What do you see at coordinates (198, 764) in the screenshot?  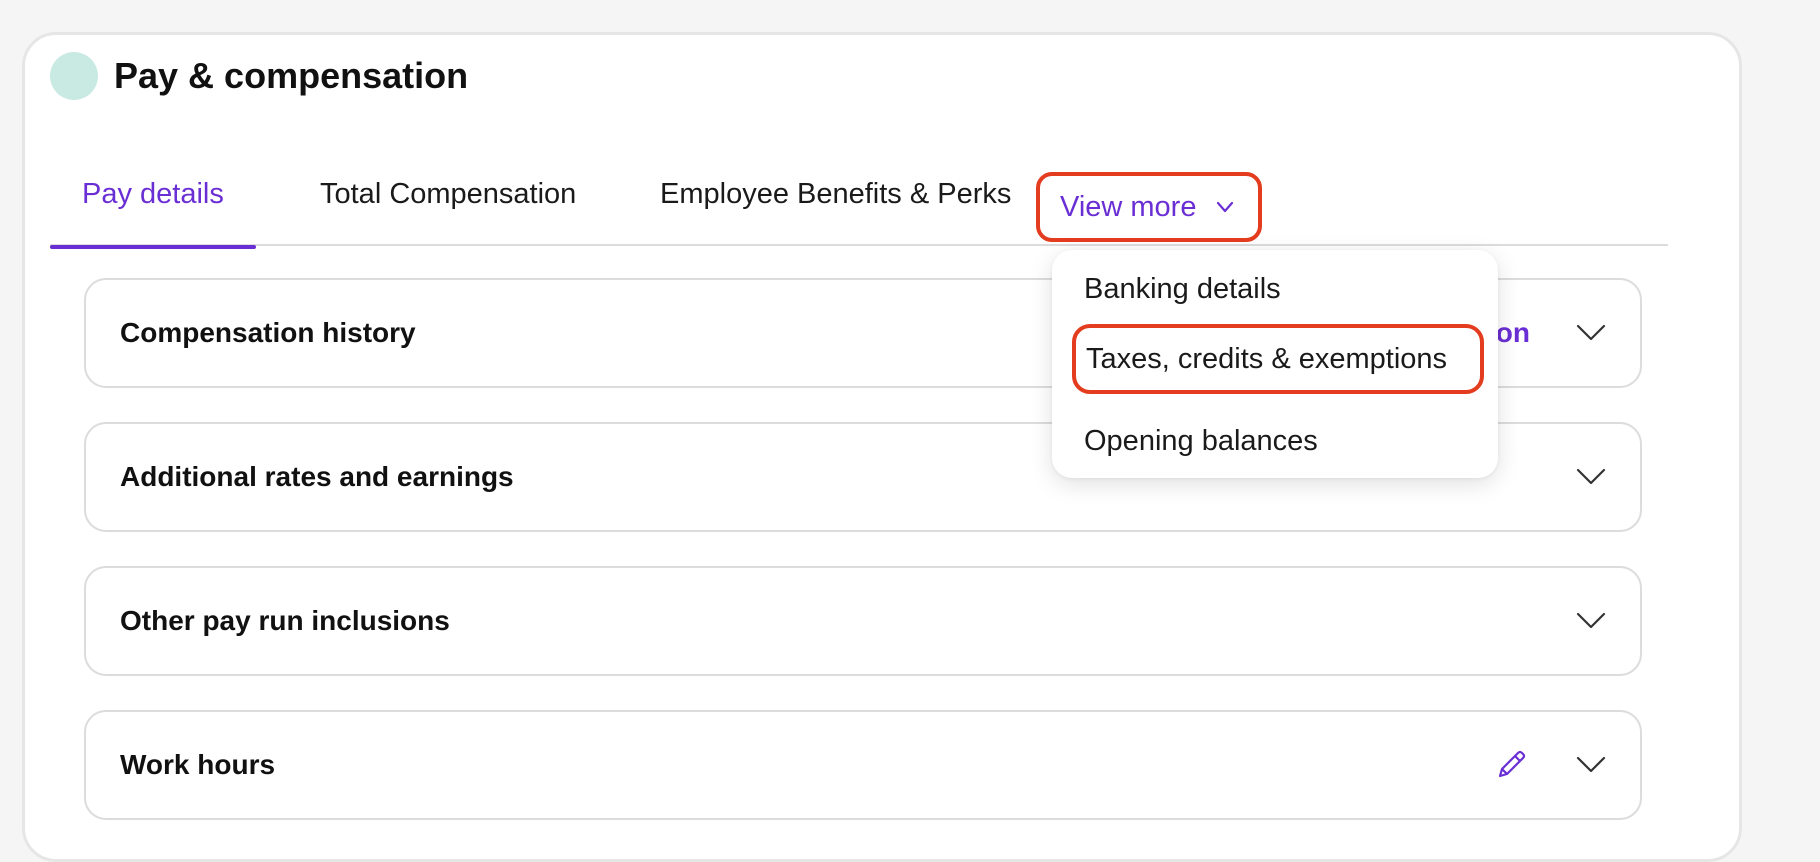 I see `section-title: Work hours` at bounding box center [198, 764].